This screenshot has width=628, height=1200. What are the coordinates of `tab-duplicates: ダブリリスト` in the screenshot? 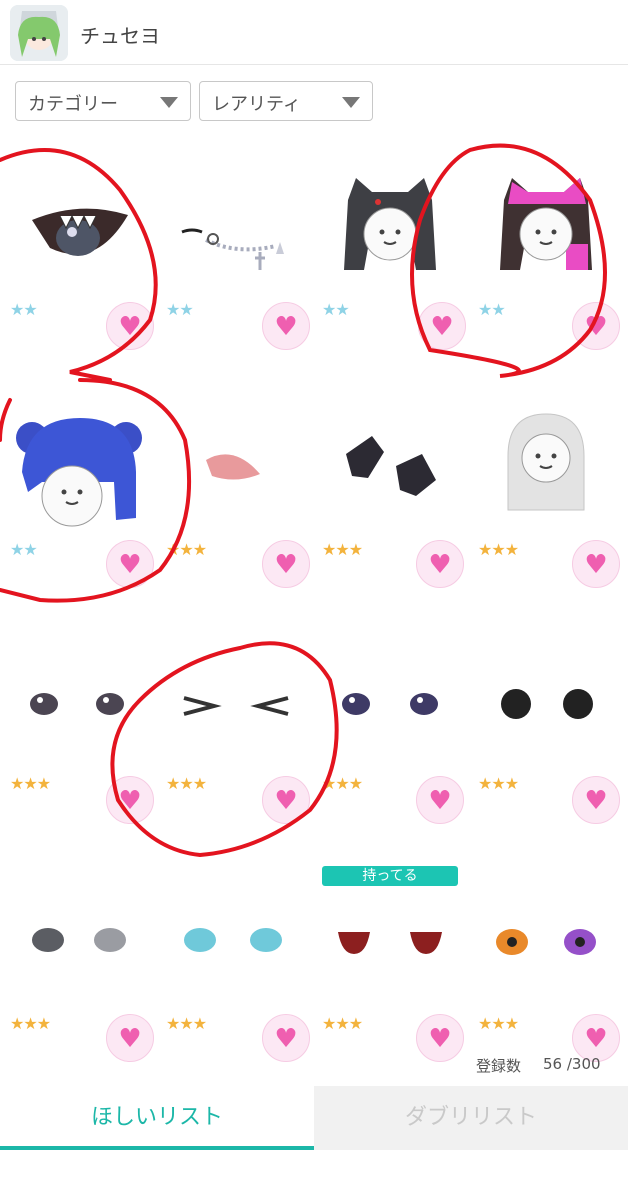 It's located at (471, 1118).